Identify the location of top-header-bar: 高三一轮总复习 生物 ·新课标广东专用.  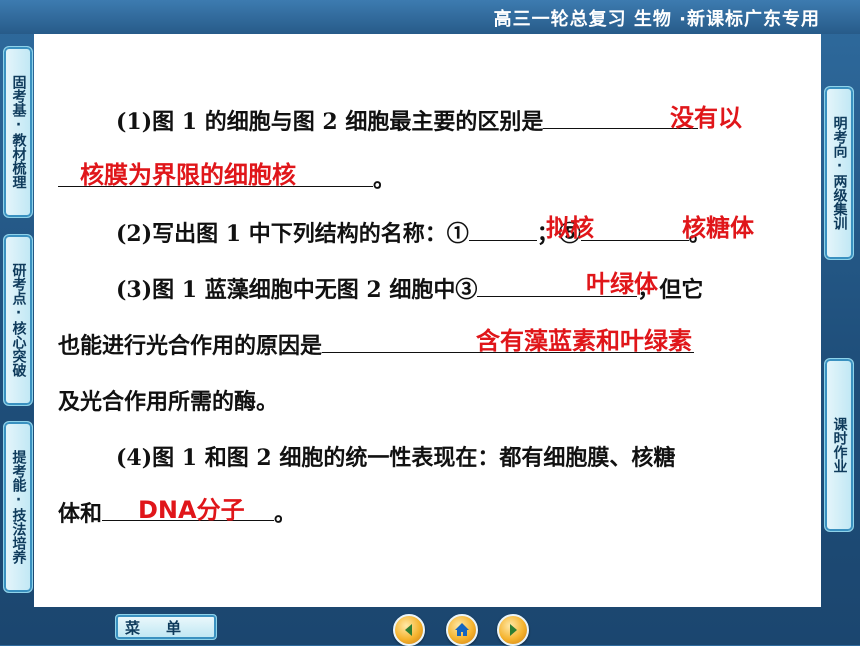
(430, 17).